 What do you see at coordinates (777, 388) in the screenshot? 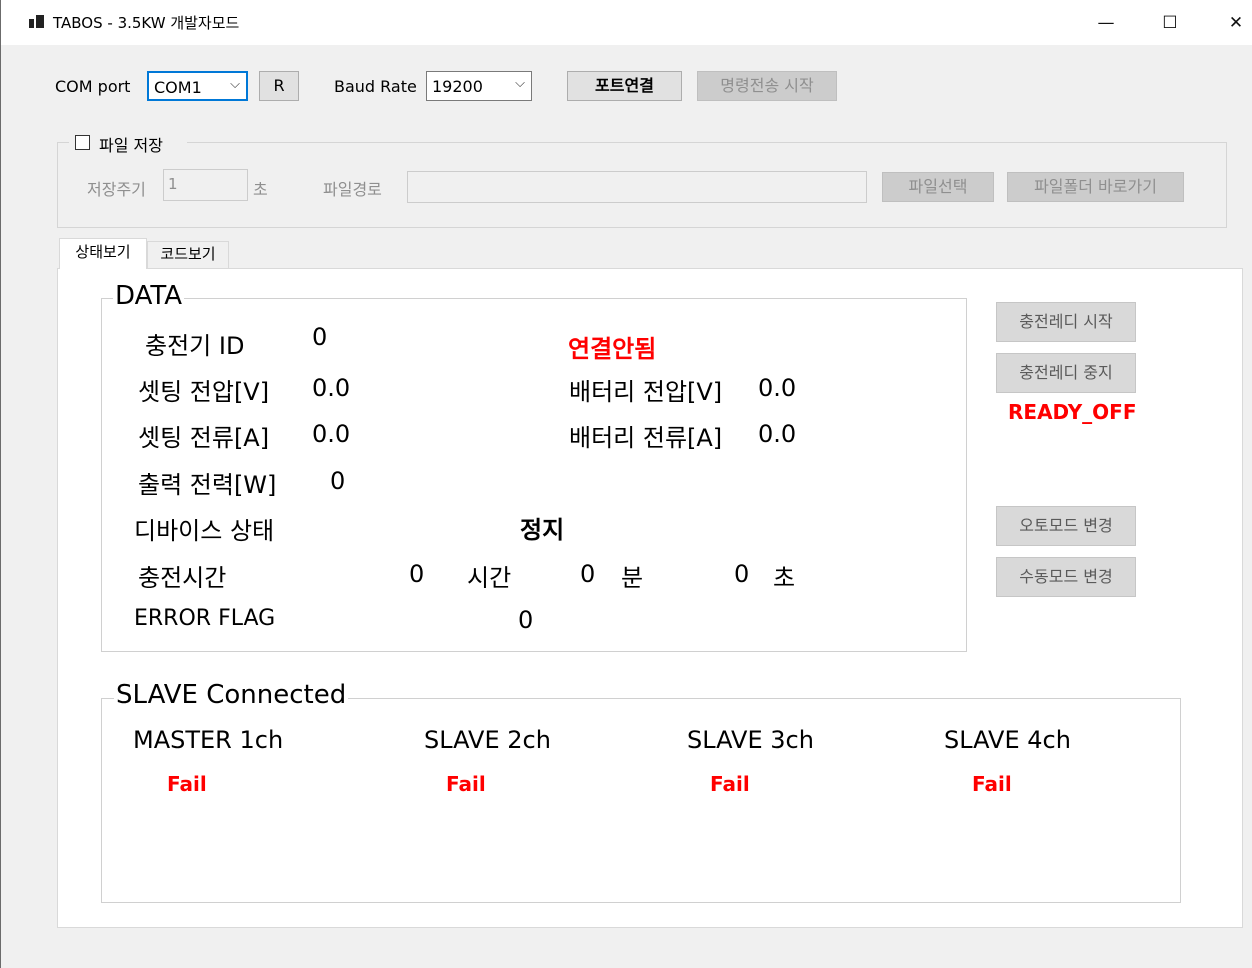
I see `battery-voltage-value: 0.0` at bounding box center [777, 388].